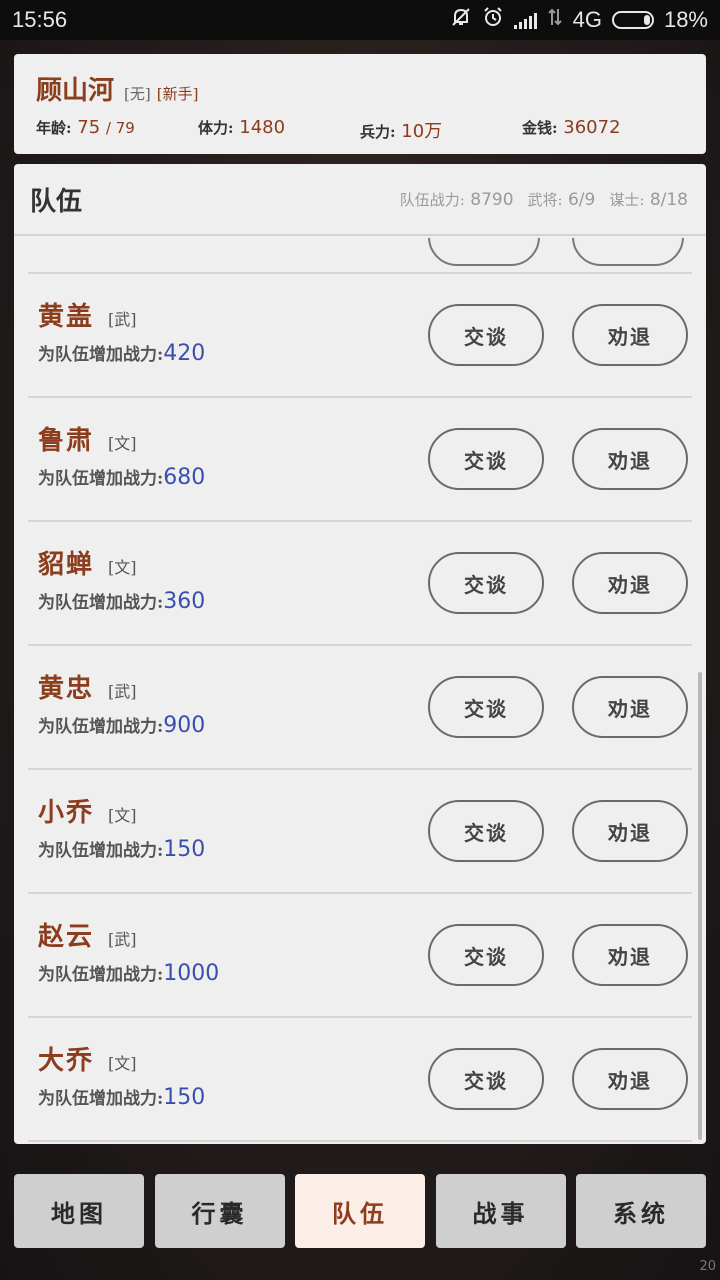 The height and width of the screenshot is (1280, 720). I want to click on stat-money: 金钱: 36072, so click(603, 130).